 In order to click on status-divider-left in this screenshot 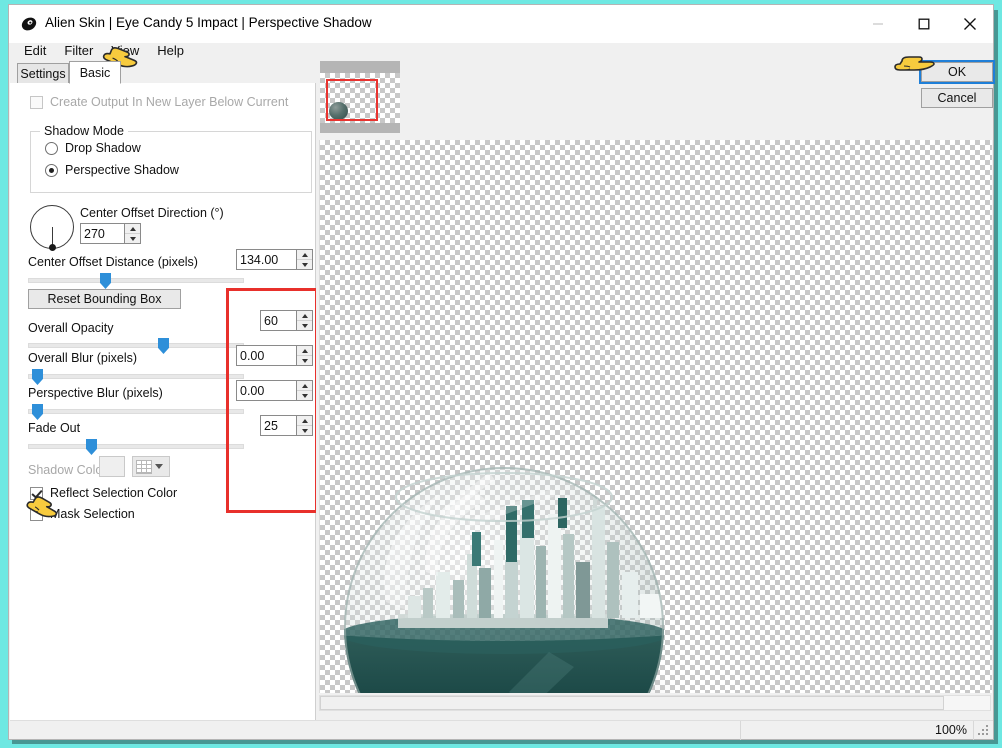, I will do `click(740, 730)`.